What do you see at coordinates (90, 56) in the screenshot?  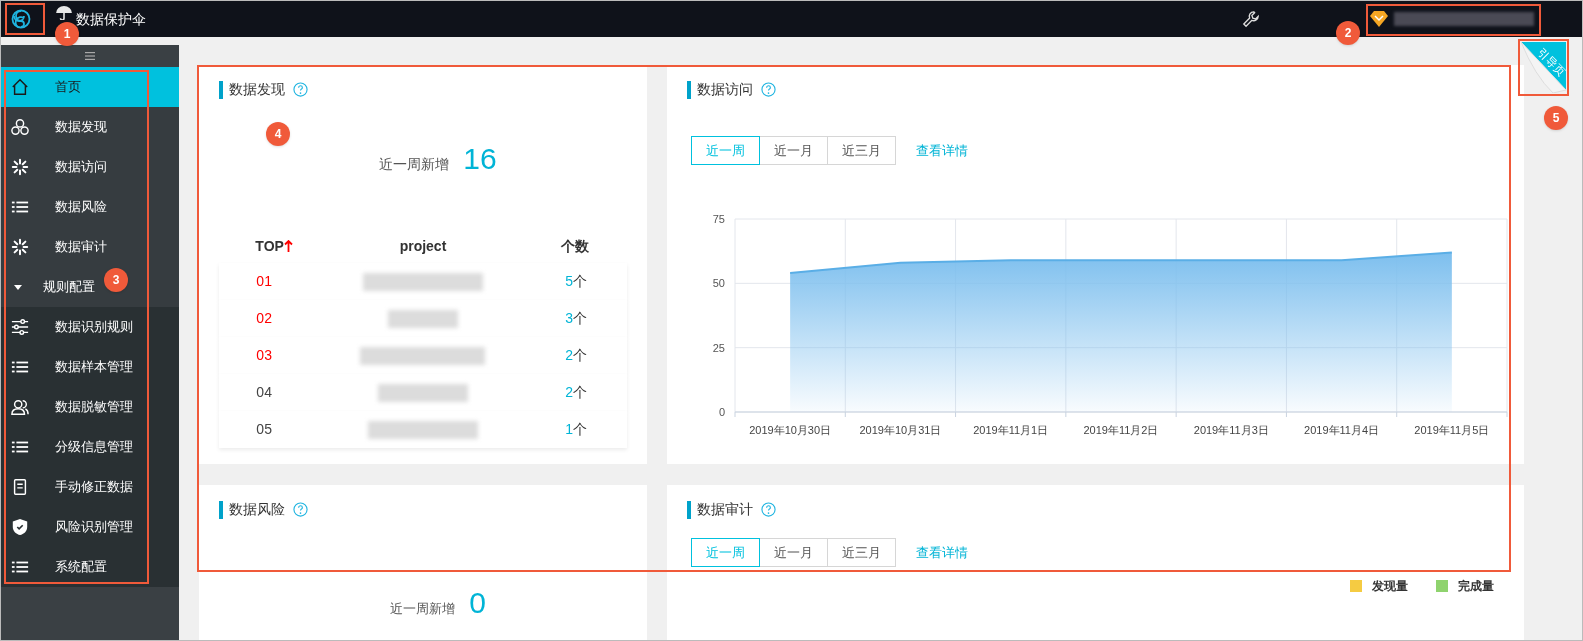 I see `menu-icon` at bounding box center [90, 56].